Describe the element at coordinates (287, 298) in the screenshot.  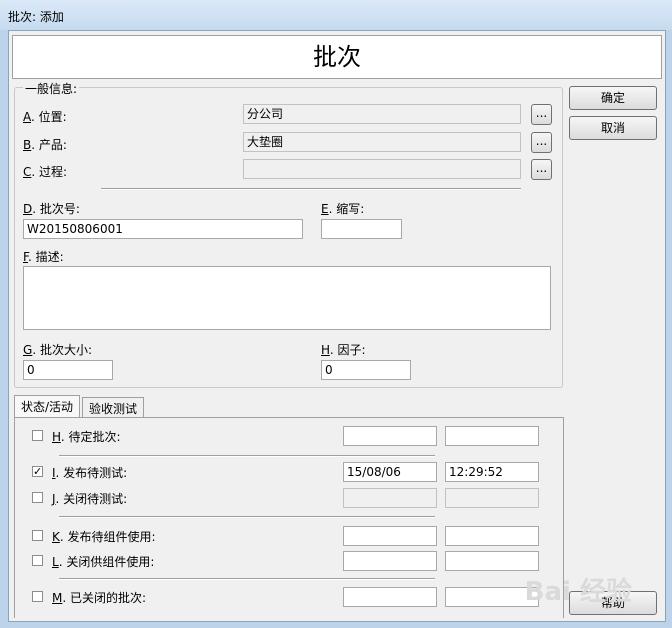
I see `description-textarea` at that location.